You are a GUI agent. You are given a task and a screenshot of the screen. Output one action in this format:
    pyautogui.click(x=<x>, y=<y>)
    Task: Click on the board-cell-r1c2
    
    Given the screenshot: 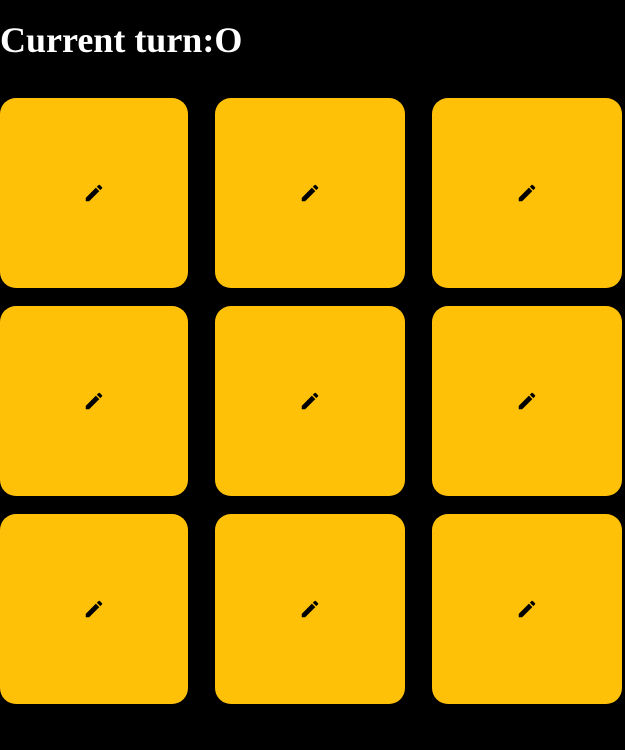 What is the action you would take?
    pyautogui.click(x=310, y=193)
    